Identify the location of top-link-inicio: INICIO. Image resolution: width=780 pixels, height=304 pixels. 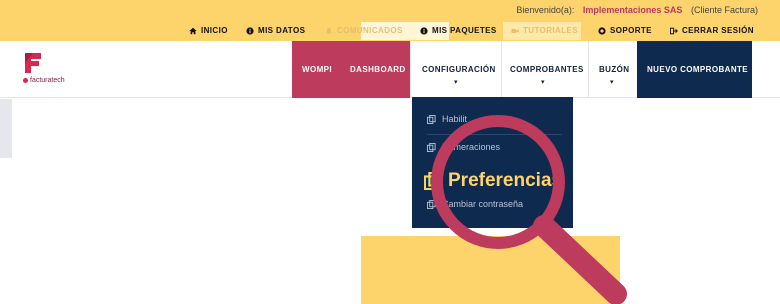
(208, 30).